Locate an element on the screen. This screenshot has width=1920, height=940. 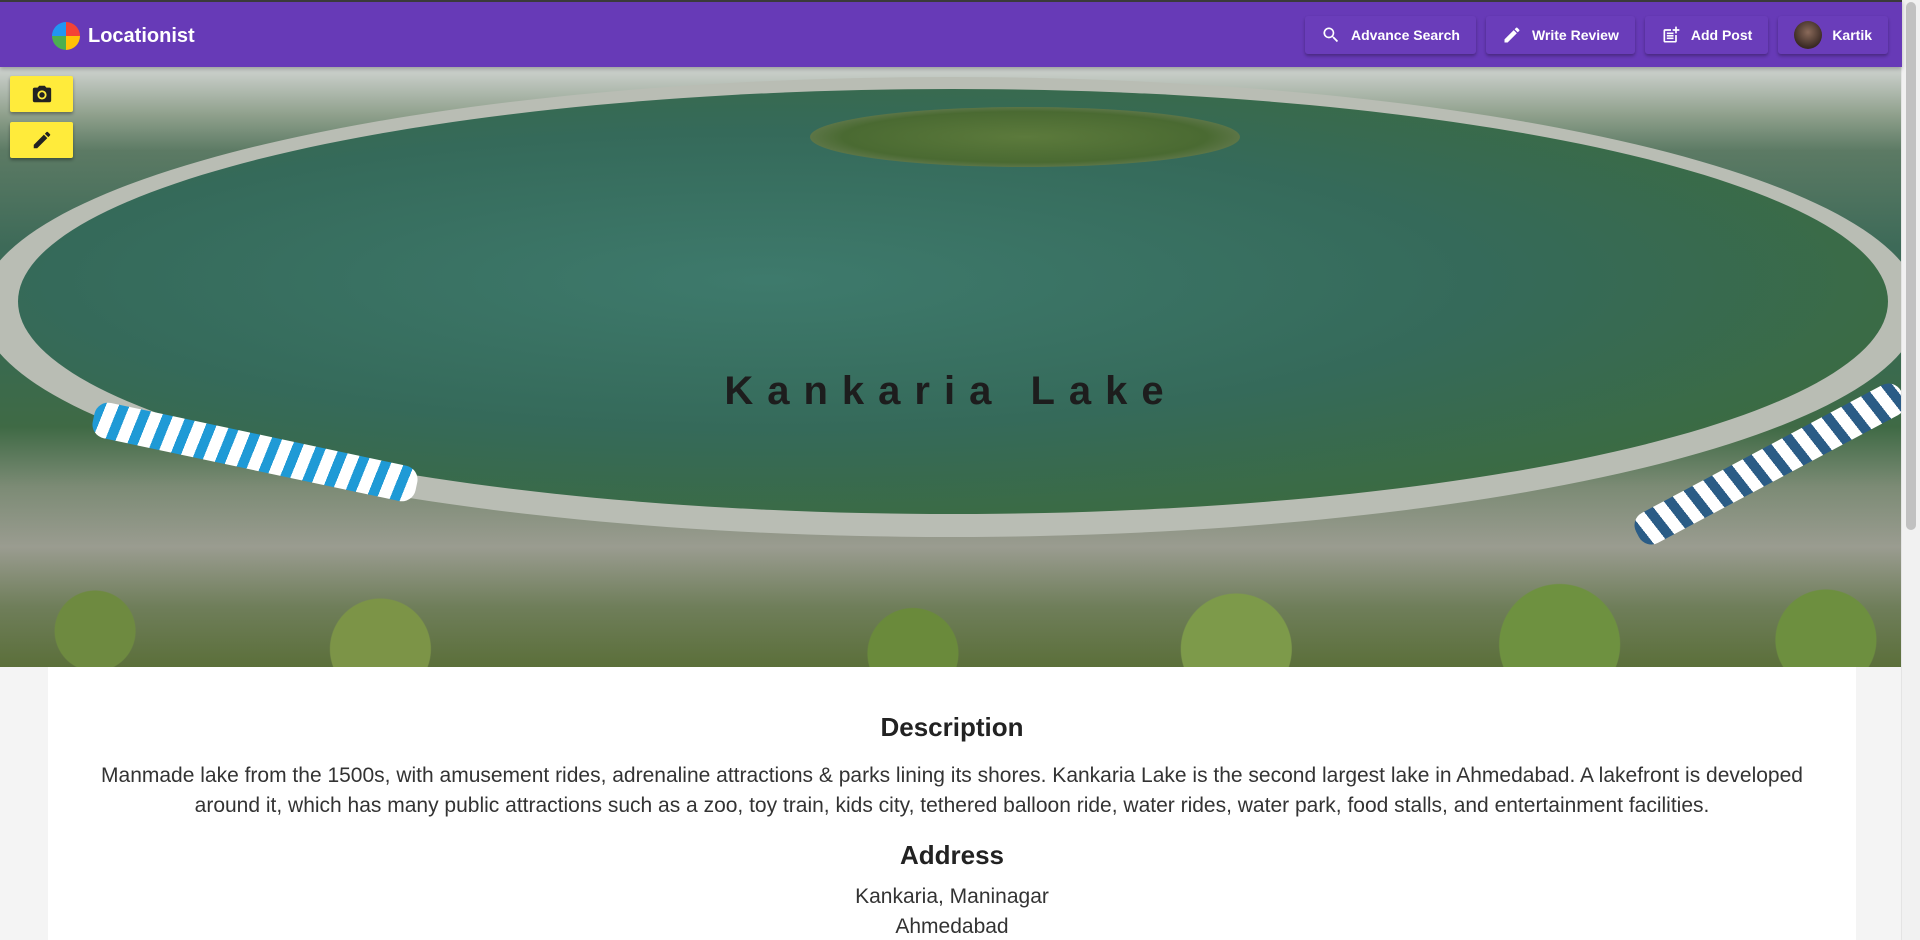
trees-image is located at coordinates (951, 622).